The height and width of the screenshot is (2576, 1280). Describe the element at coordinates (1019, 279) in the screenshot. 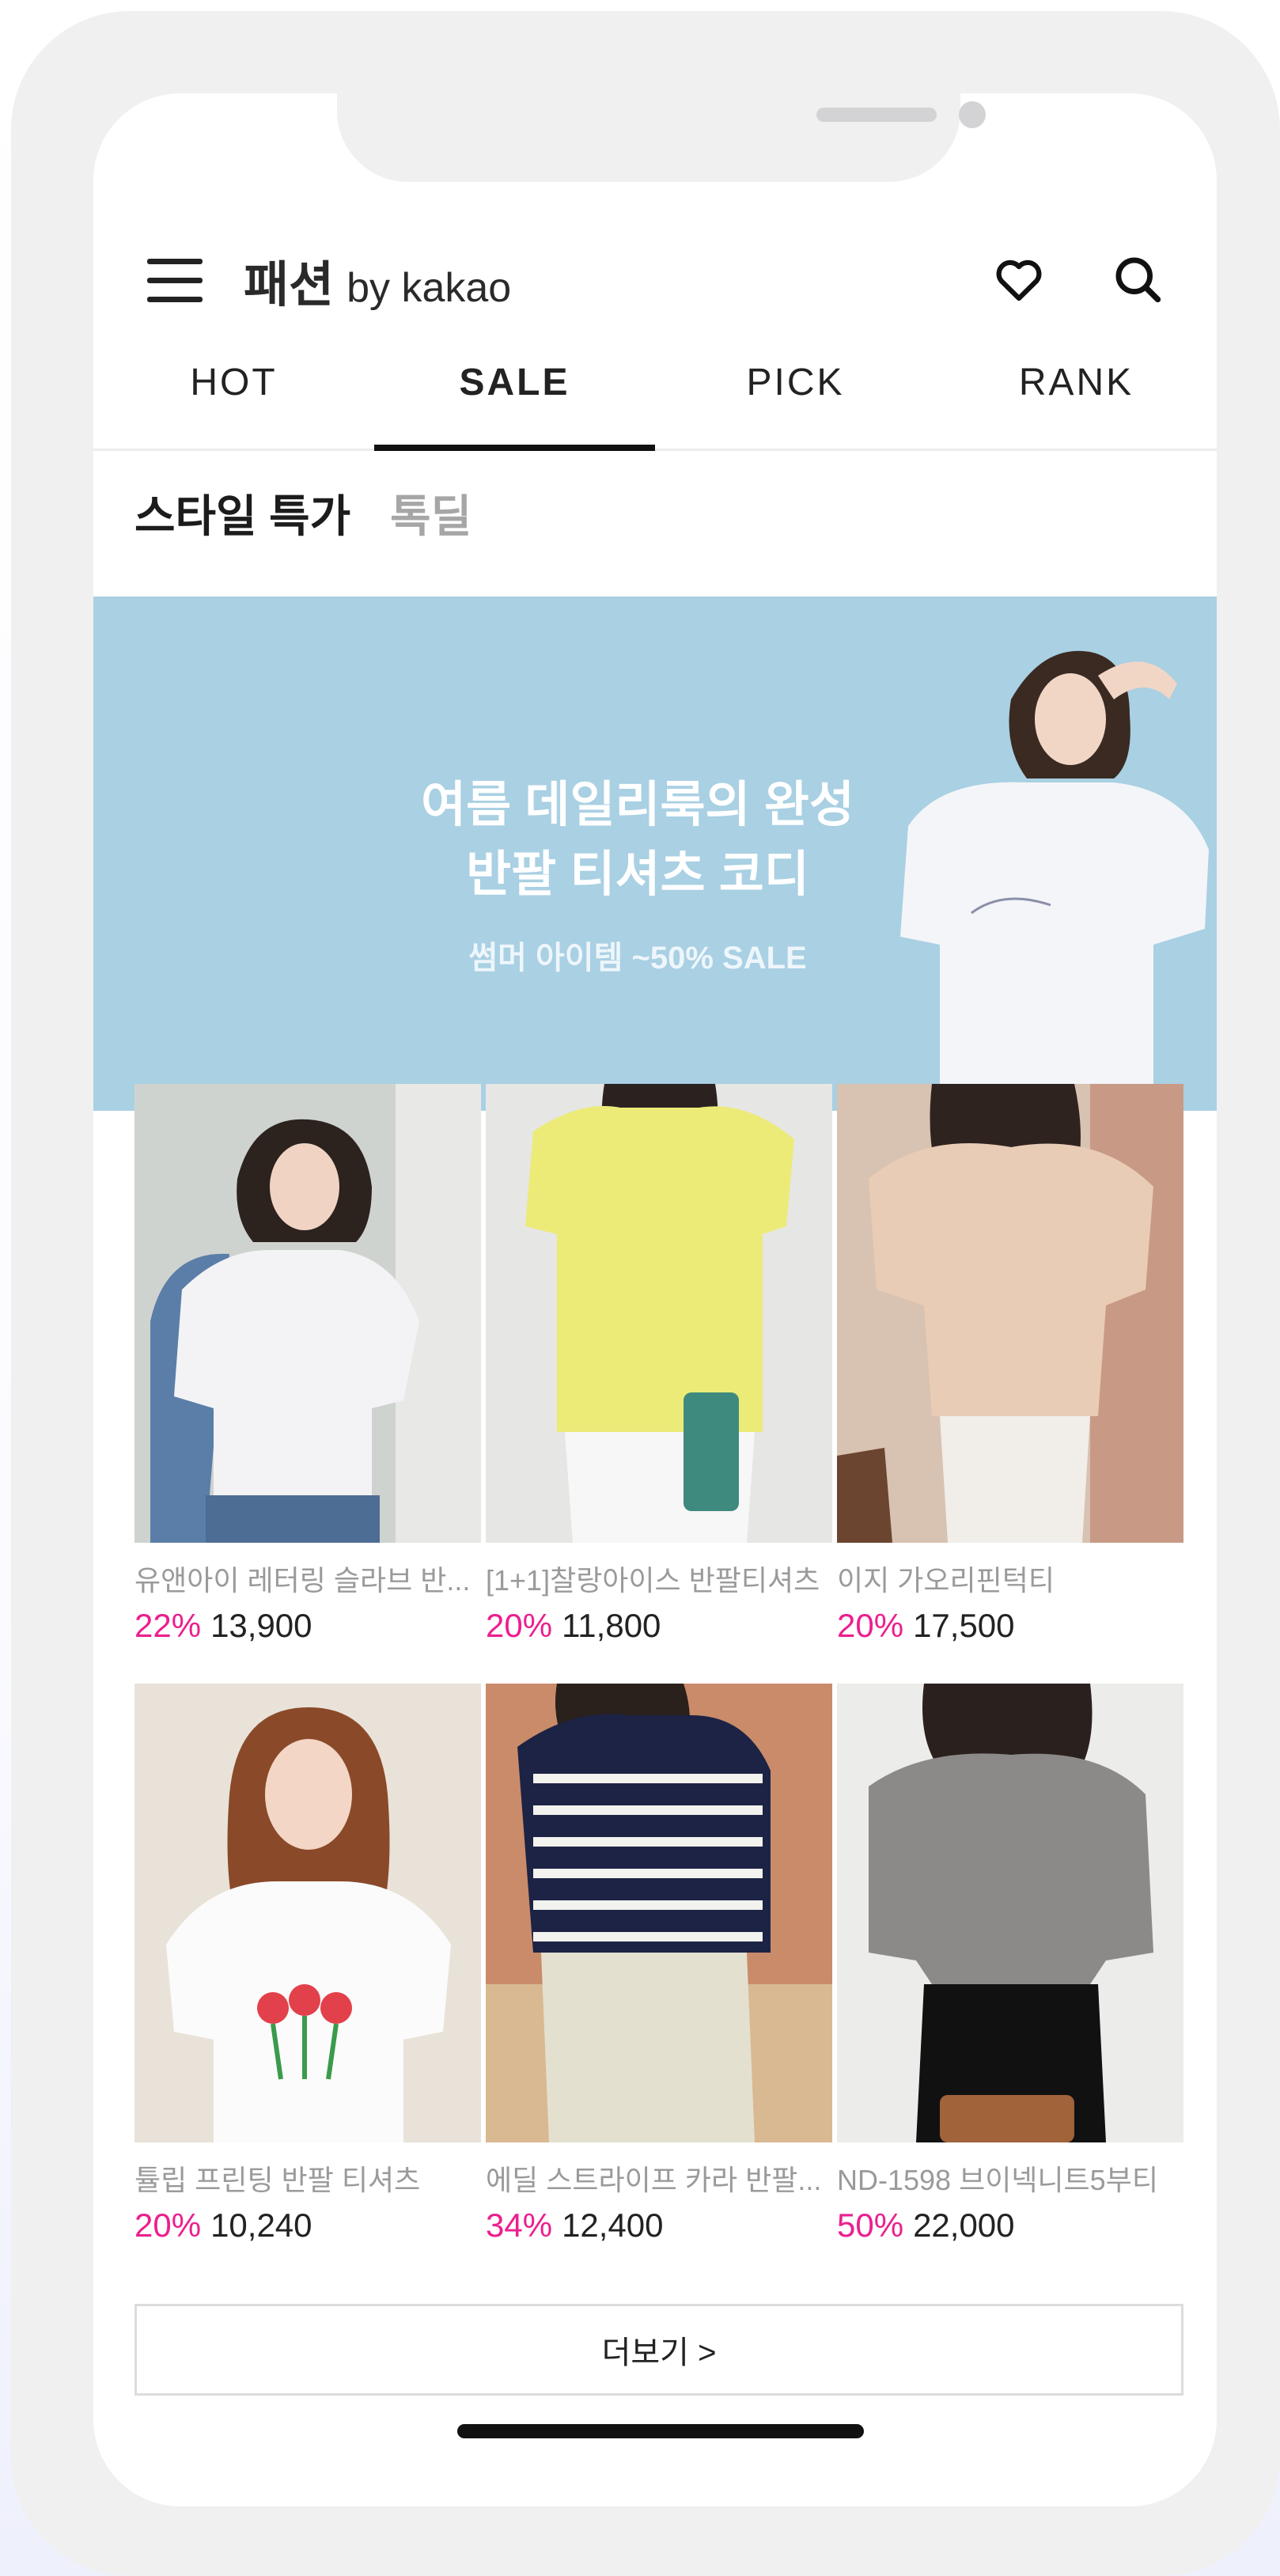

I see `heart-icon` at that location.